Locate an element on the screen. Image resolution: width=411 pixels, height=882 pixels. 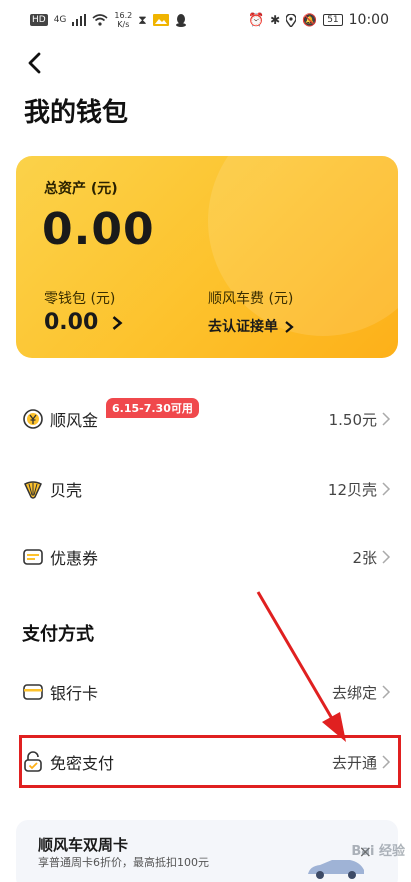
list-item-shell: 贝壳 12贝壳 is located at coordinates (205, 489).